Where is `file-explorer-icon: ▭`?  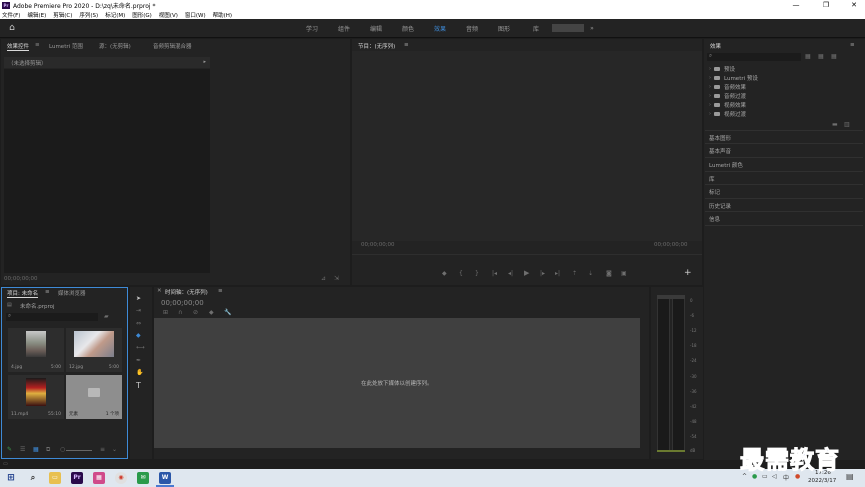
file-explorer-icon: ▭ is located at coordinates (55, 478).